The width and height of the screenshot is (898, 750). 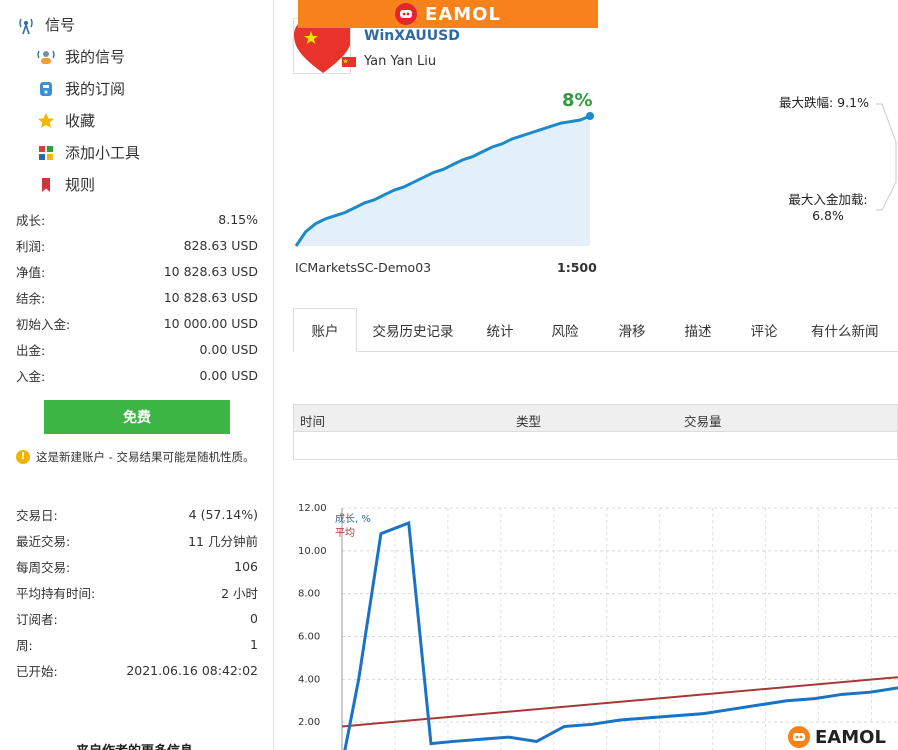 I want to click on y-tick-label: 4.00, so click(x=309, y=679).